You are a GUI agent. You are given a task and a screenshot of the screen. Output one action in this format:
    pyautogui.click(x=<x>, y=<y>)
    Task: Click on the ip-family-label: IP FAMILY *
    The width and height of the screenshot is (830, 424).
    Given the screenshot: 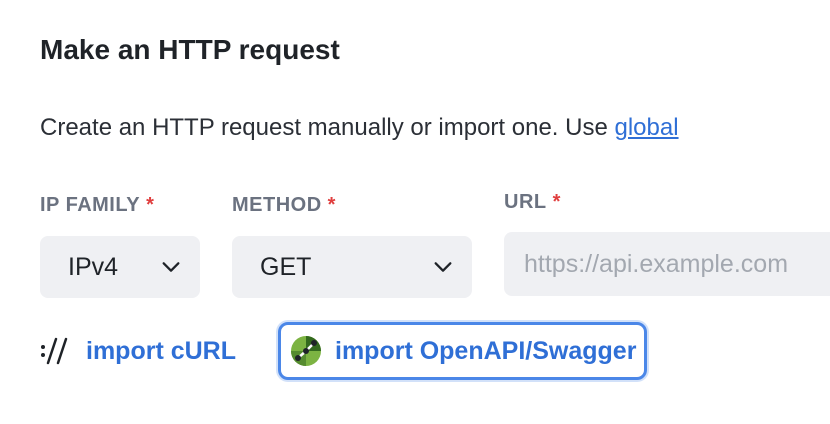 What is the action you would take?
    pyautogui.click(x=97, y=205)
    